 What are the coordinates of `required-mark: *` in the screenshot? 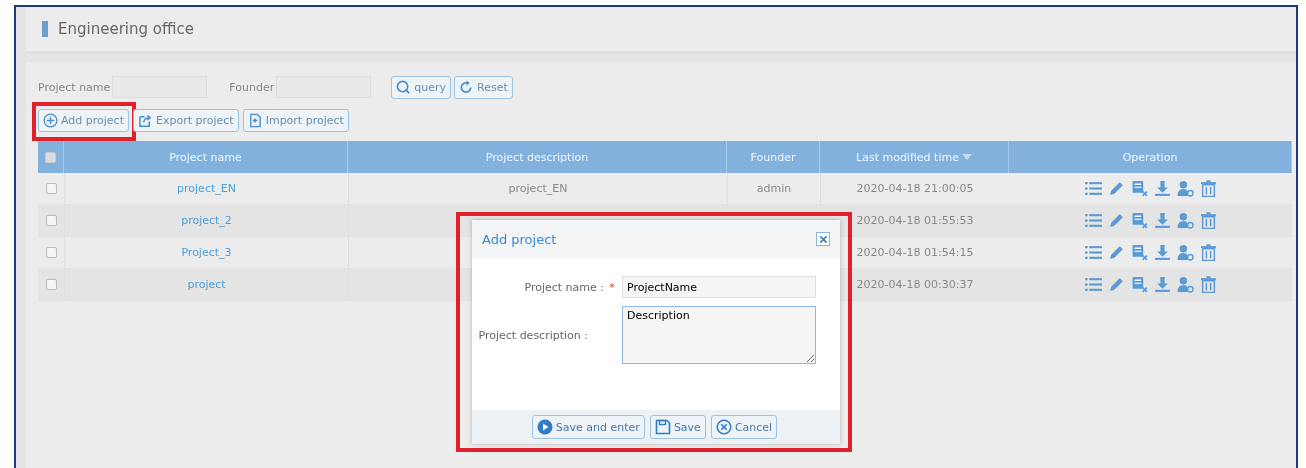 It's located at (612, 287).